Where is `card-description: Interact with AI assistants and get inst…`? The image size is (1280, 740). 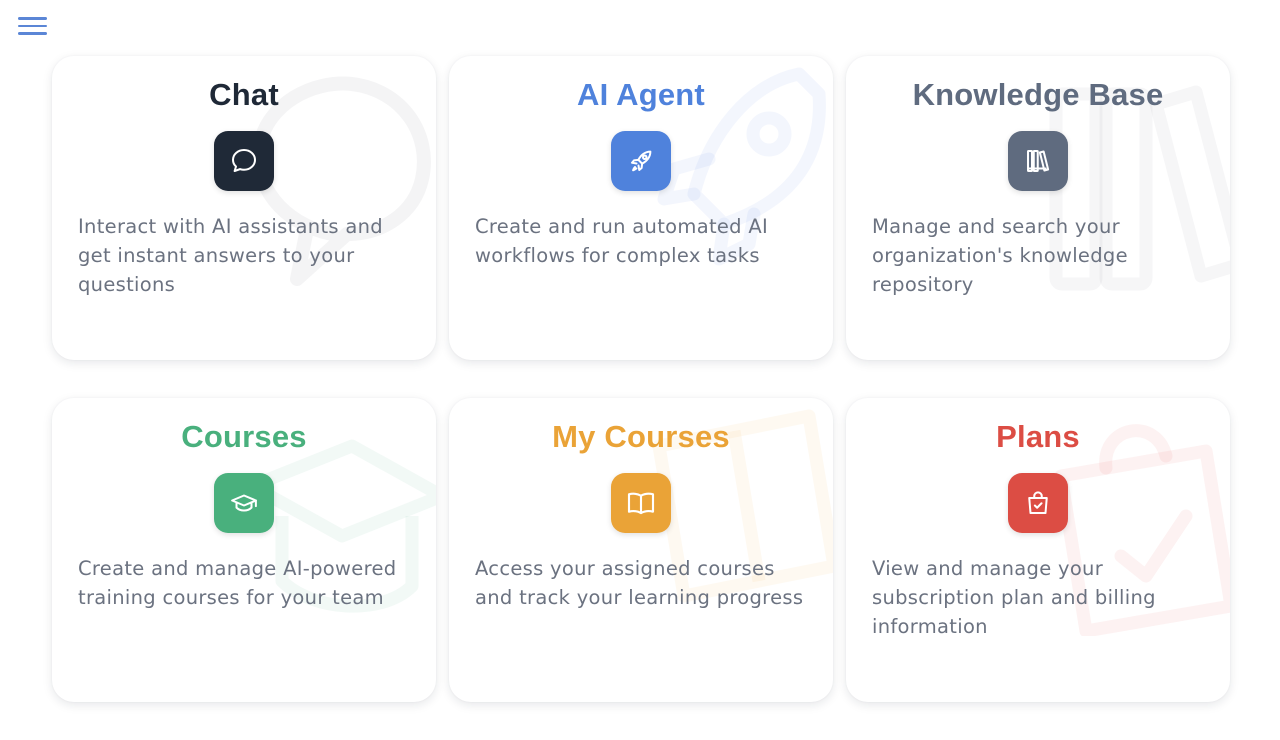 card-description: Interact with AI assistants and get inst… is located at coordinates (230, 255).